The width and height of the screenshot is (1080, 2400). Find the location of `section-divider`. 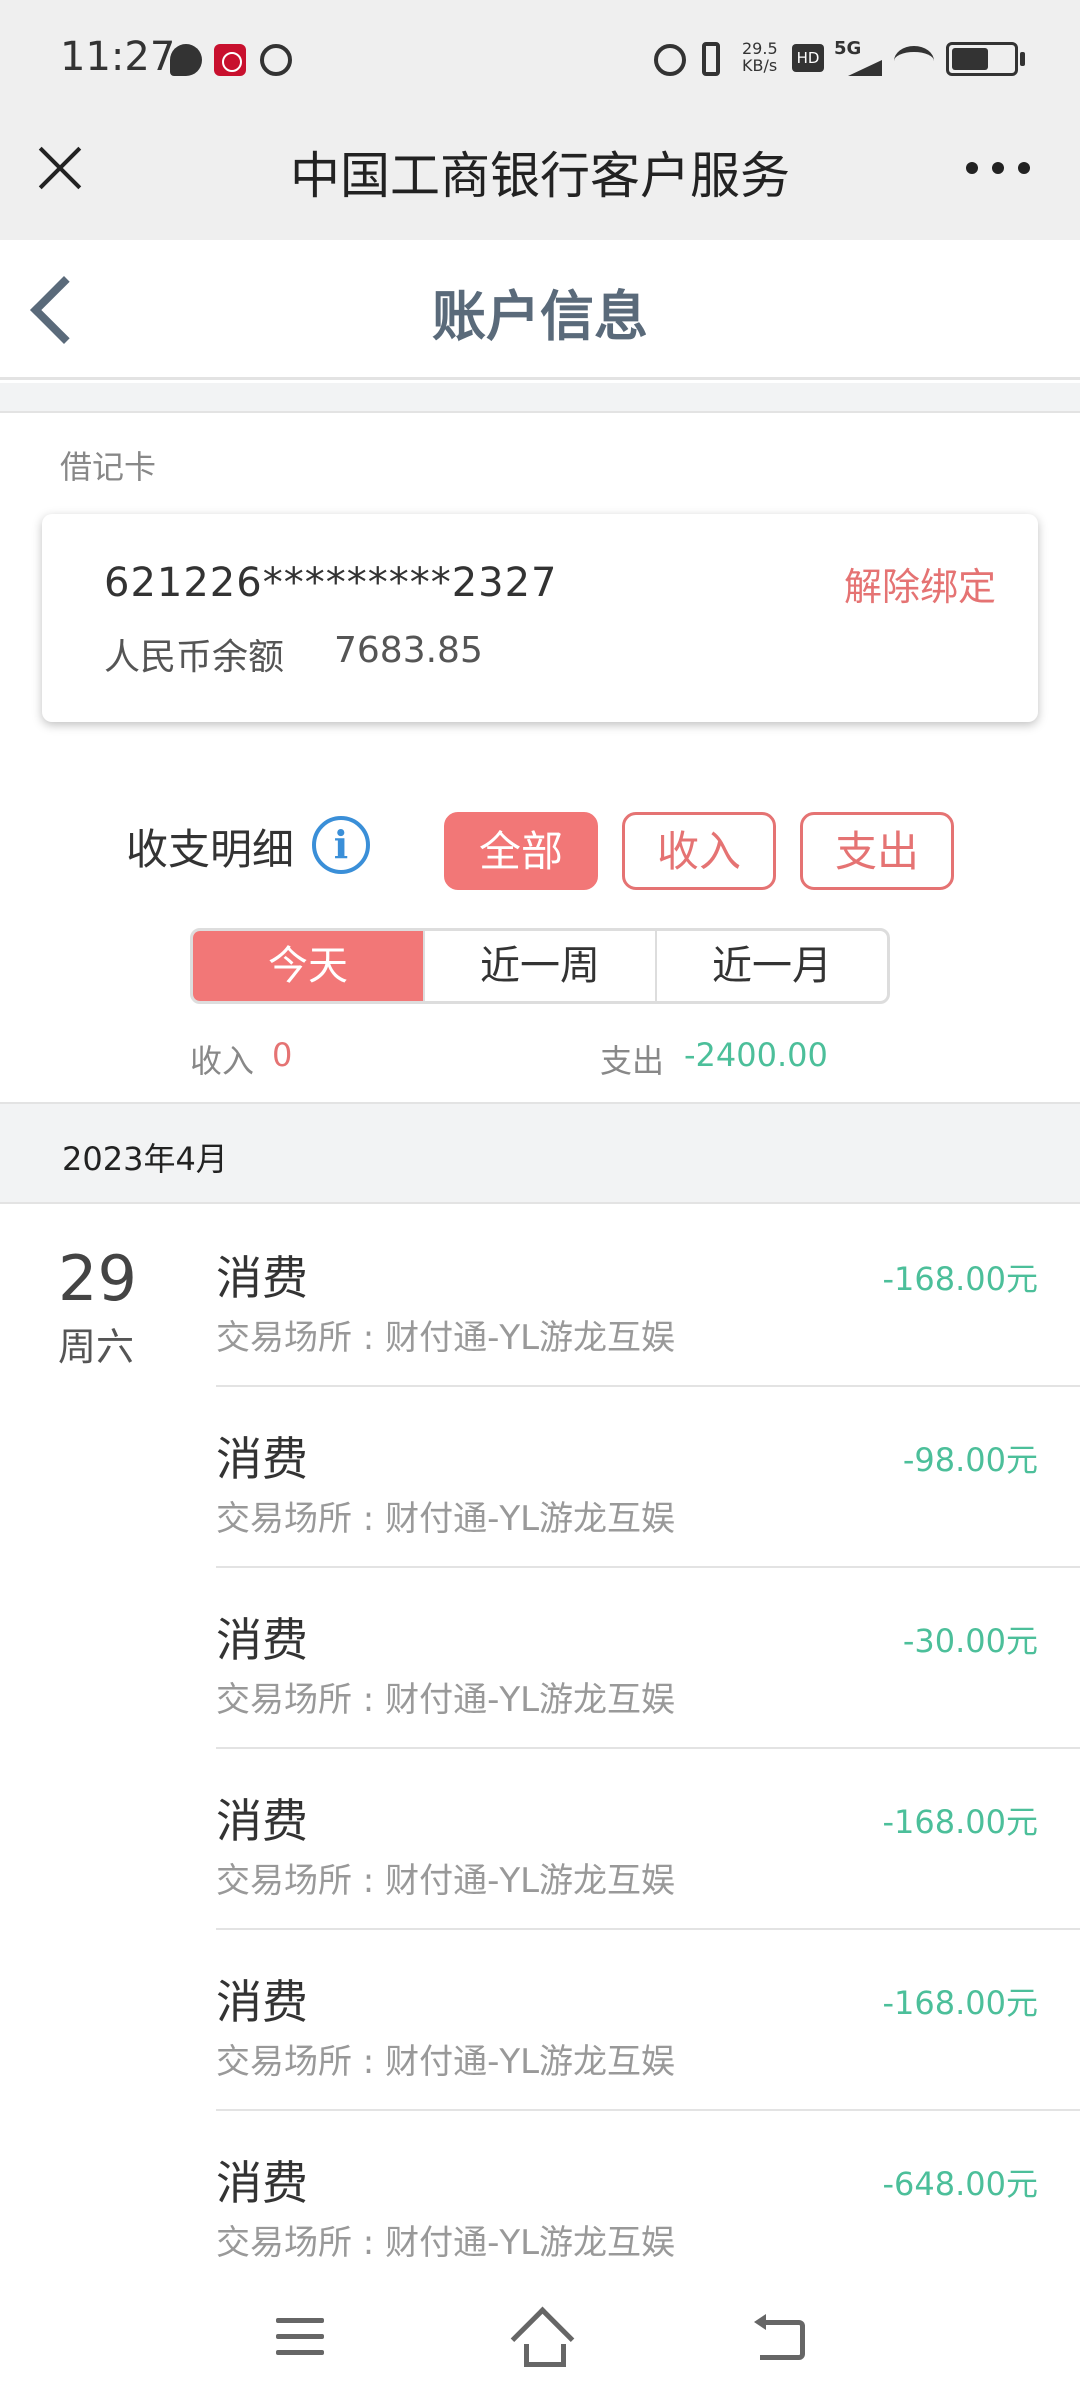

section-divider is located at coordinates (540, 398).